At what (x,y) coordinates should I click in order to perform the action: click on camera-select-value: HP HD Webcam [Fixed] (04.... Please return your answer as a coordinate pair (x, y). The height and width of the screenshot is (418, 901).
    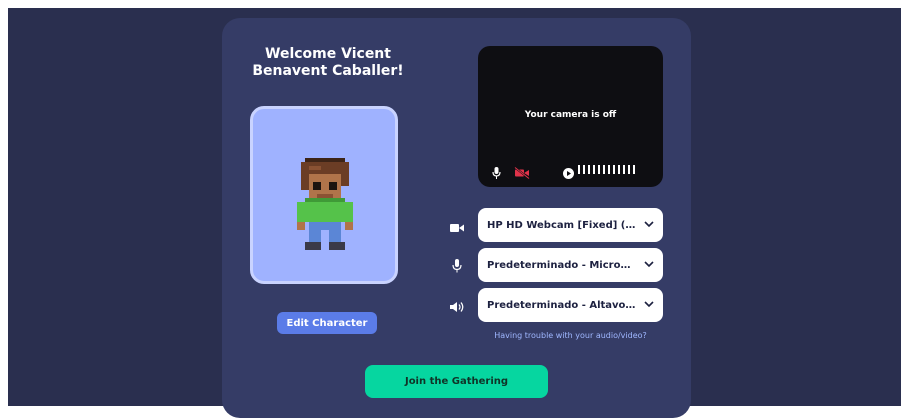
    Looking at the image, I should click on (562, 225).